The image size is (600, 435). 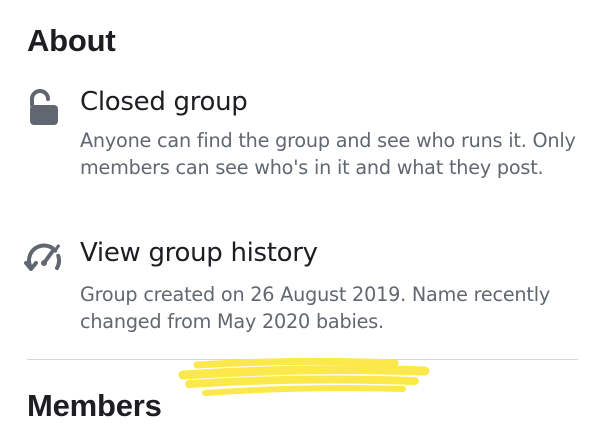 What do you see at coordinates (304, 376) in the screenshot?
I see `yellow-highlighter-scribble` at bounding box center [304, 376].